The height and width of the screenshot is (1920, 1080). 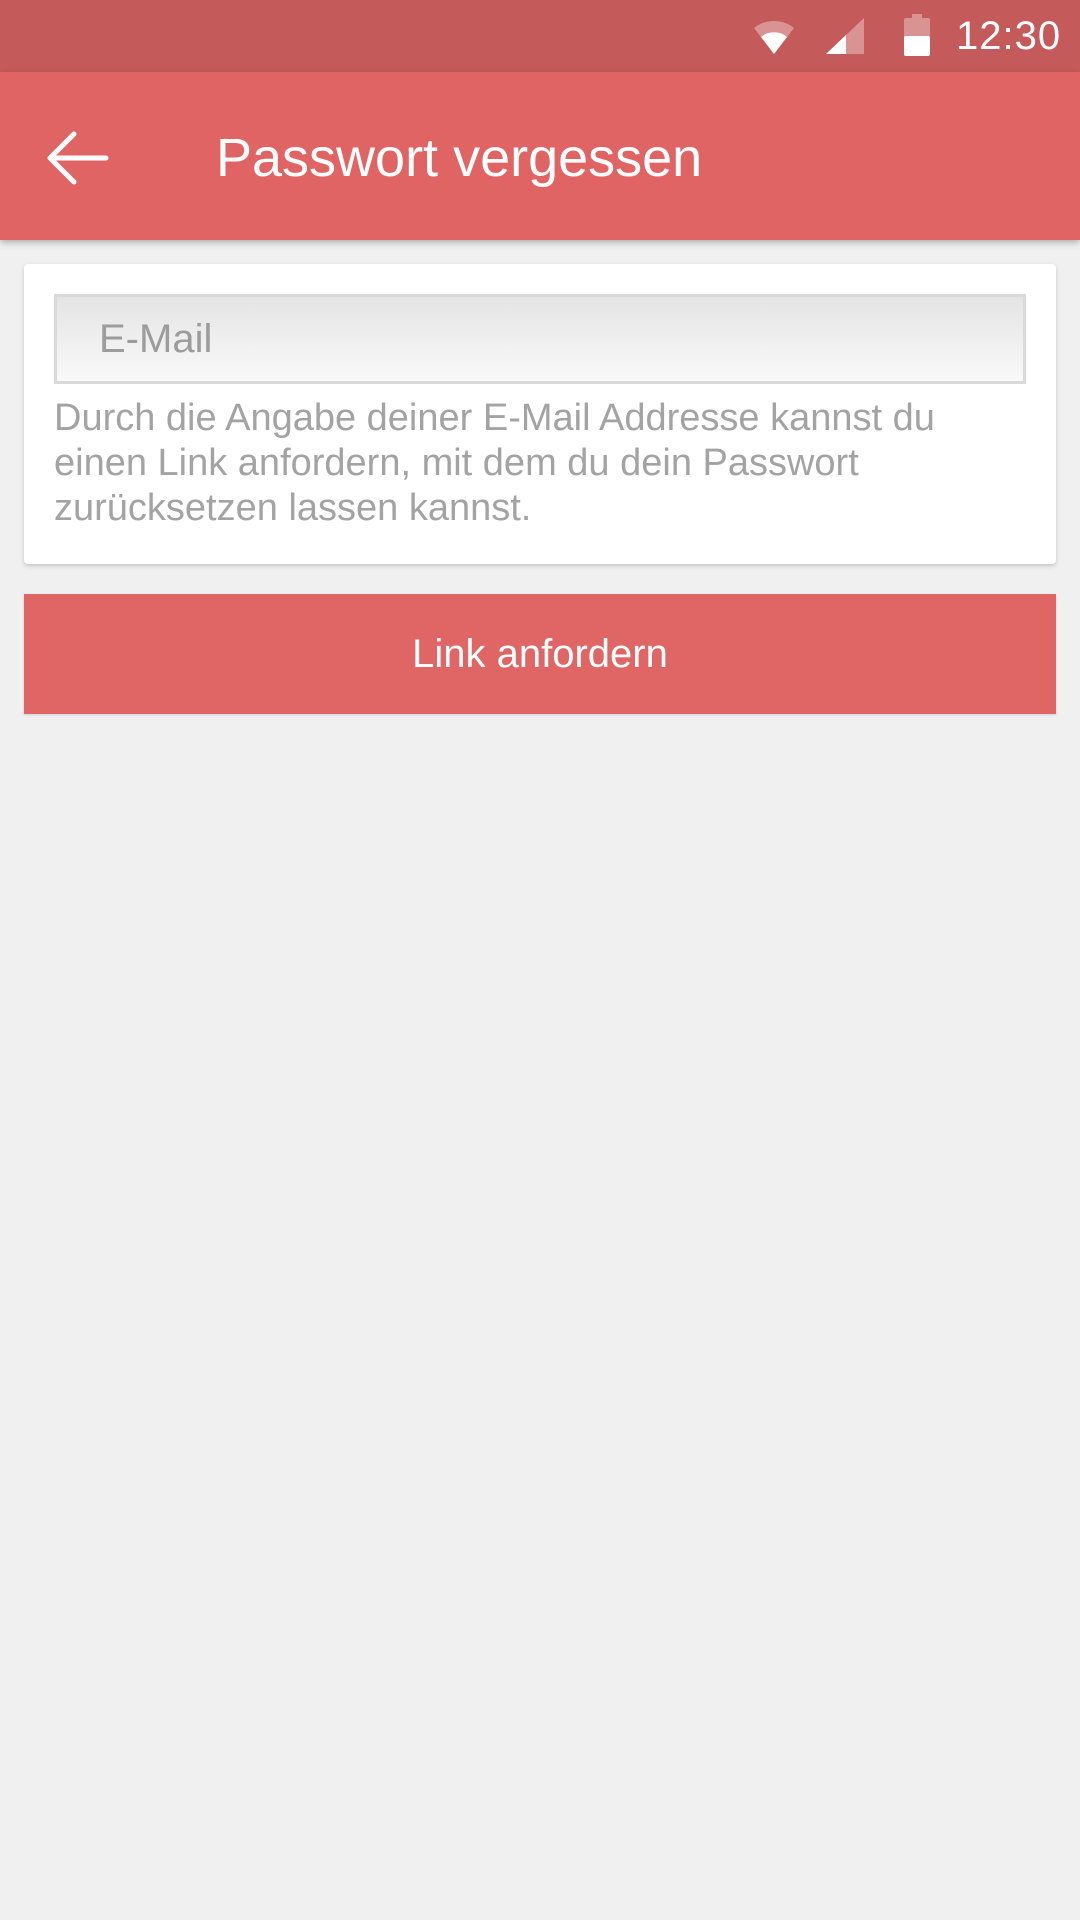 What do you see at coordinates (540, 339) in the screenshot?
I see `email-field` at bounding box center [540, 339].